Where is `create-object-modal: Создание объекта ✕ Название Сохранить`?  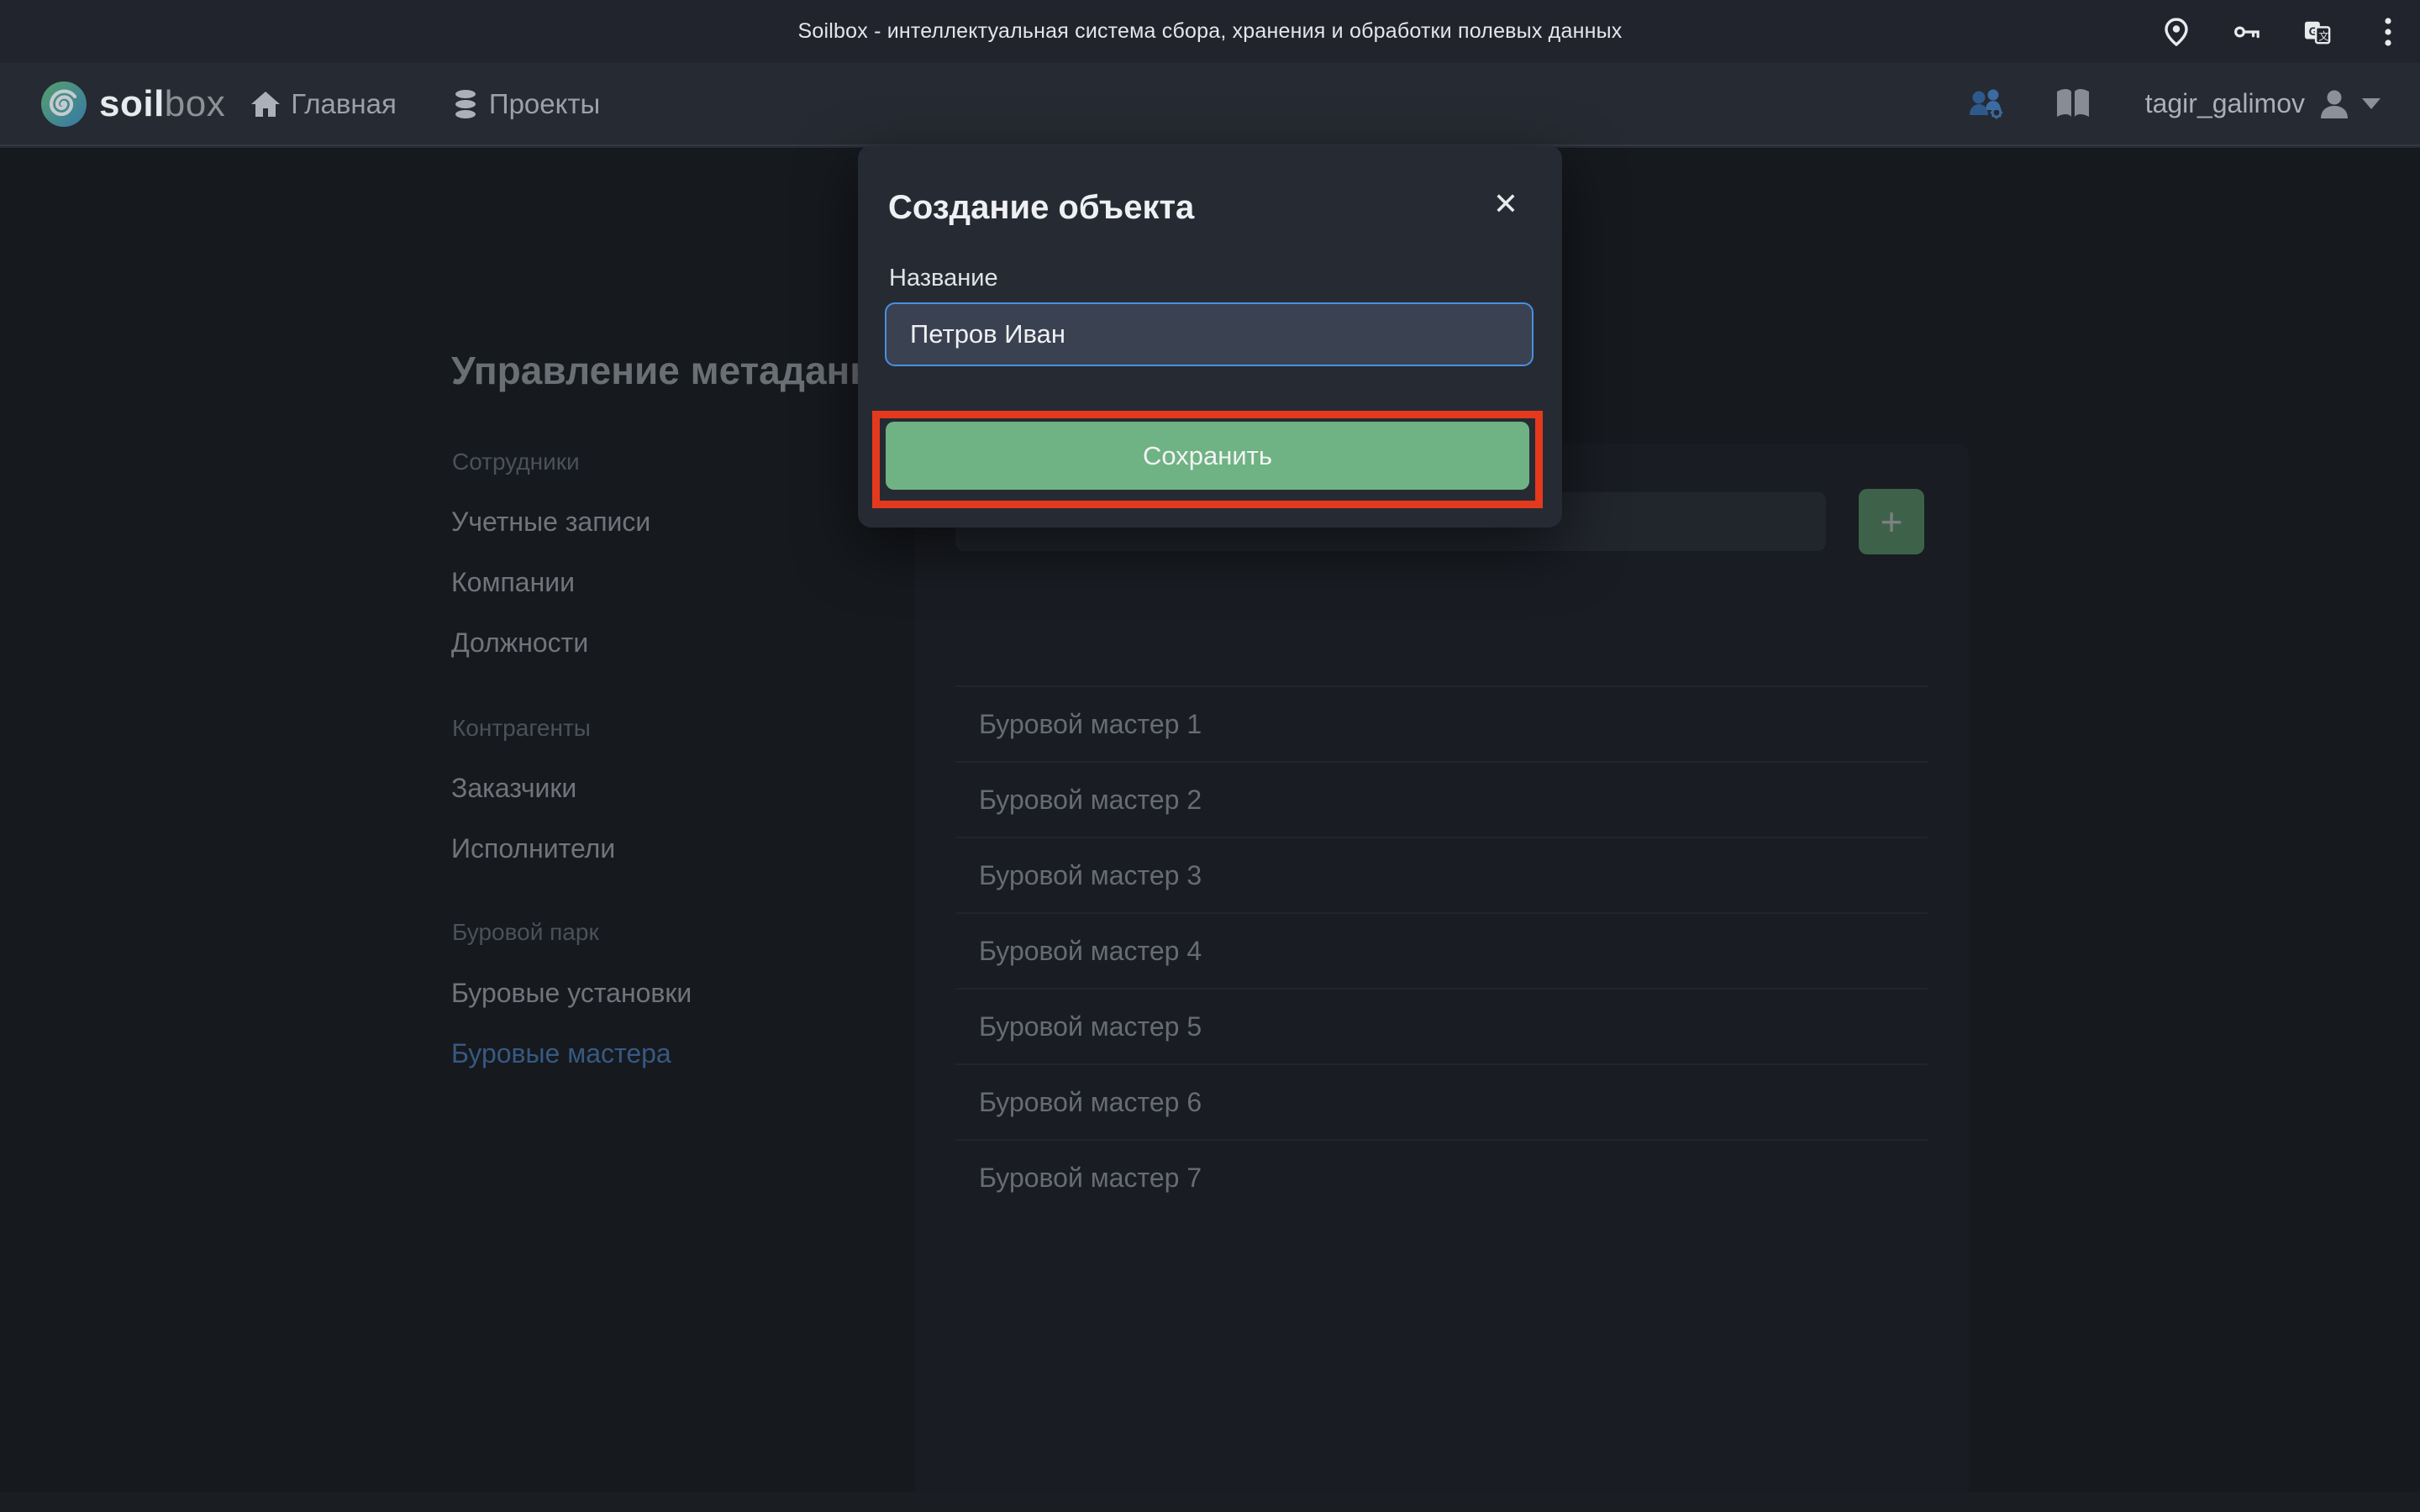 create-object-modal: Создание объекта ✕ Название Сохранить is located at coordinates (1210, 336).